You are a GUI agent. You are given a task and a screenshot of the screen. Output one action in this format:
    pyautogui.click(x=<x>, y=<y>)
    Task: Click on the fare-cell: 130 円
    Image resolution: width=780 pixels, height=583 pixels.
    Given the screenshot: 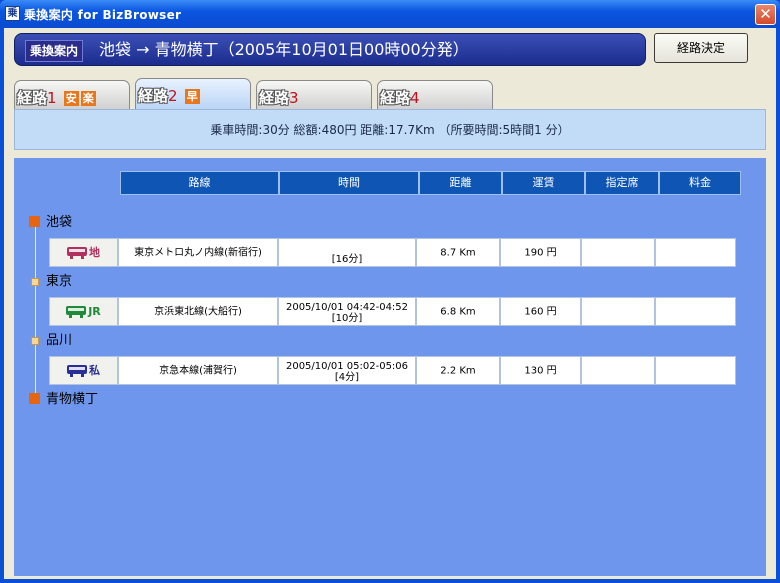 What is the action you would take?
    pyautogui.click(x=540, y=370)
    